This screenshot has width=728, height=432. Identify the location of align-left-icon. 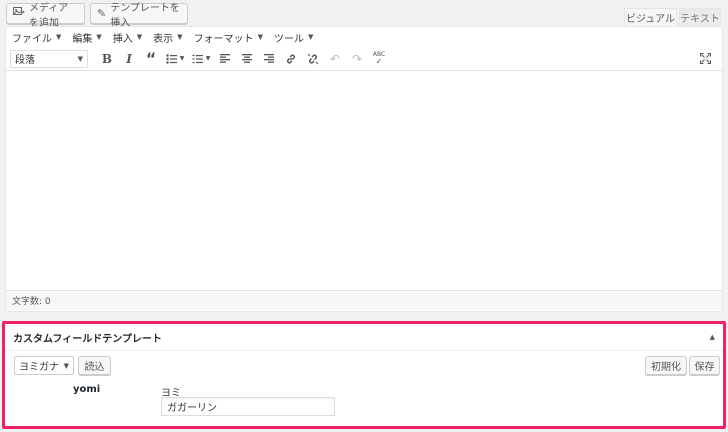
(225, 59).